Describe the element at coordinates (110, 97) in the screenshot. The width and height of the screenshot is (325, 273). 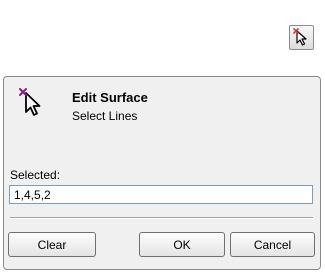
I see `panel-title: Edit Surface` at that location.